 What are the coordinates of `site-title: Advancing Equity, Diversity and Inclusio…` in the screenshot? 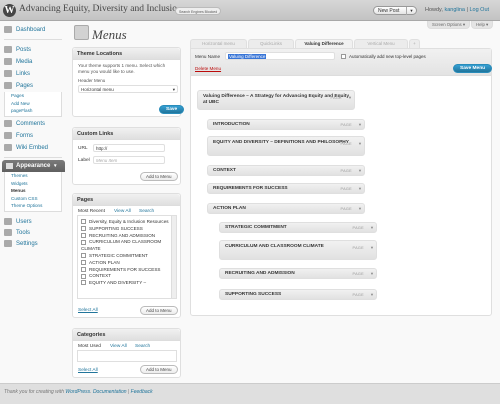 It's located at (101, 9).